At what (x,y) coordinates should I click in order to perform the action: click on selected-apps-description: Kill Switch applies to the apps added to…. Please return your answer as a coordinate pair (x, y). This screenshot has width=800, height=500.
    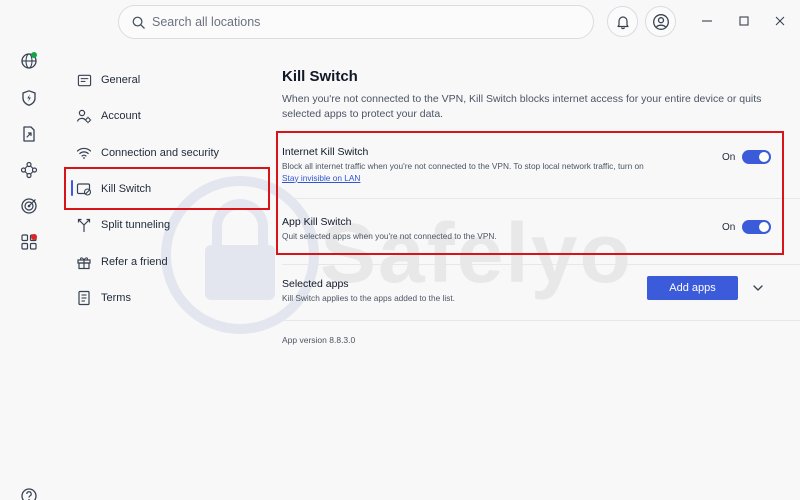
    Looking at the image, I should click on (368, 298).